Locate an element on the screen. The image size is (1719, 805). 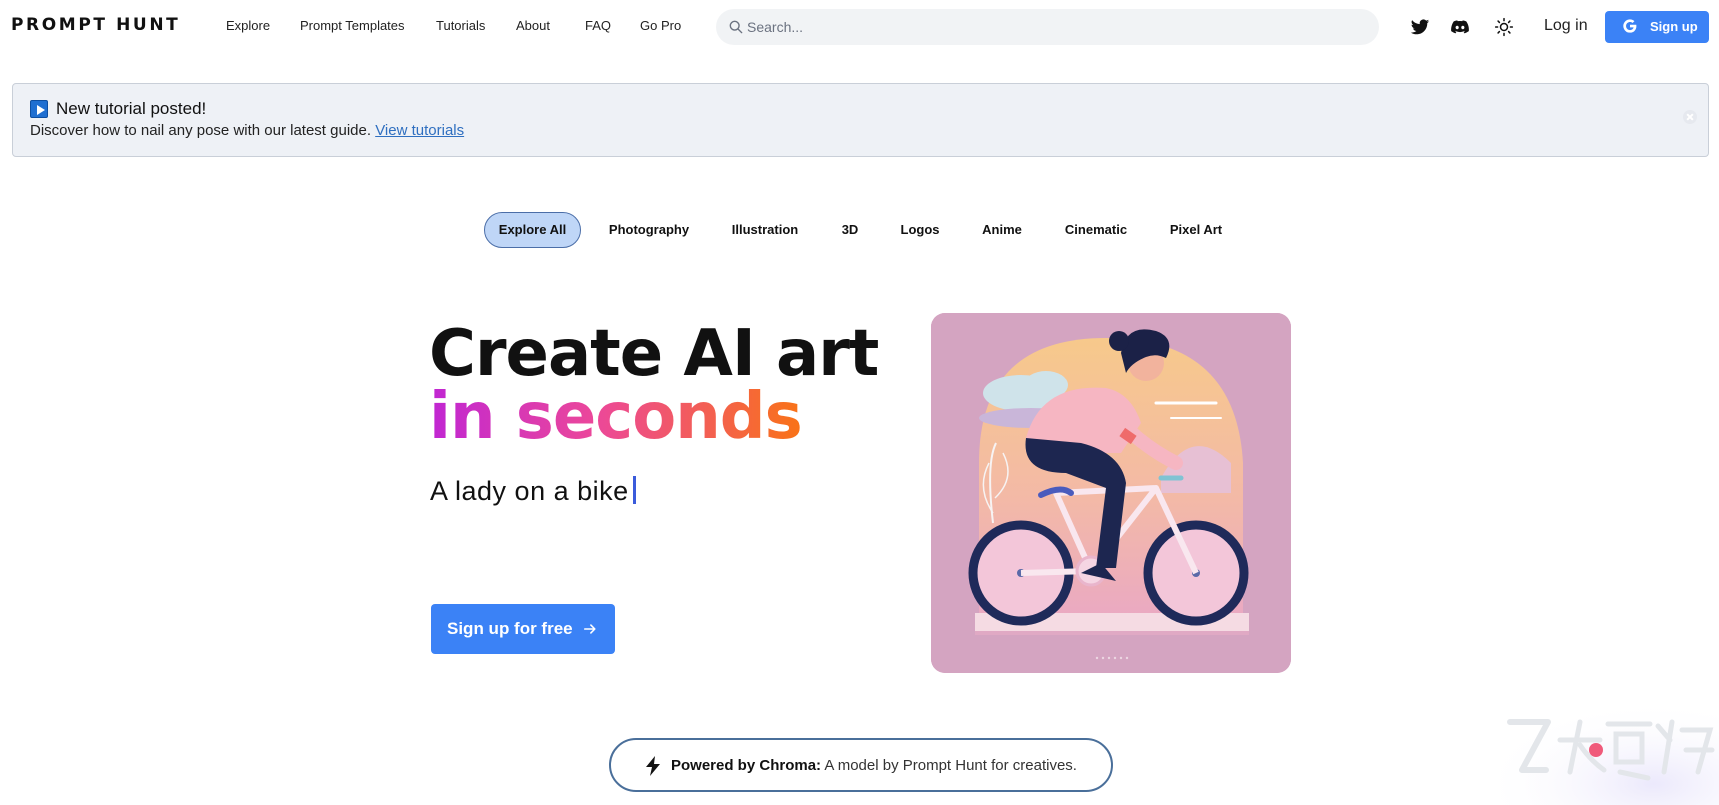
hero-heading: Create AI art is located at coordinates (654, 354).